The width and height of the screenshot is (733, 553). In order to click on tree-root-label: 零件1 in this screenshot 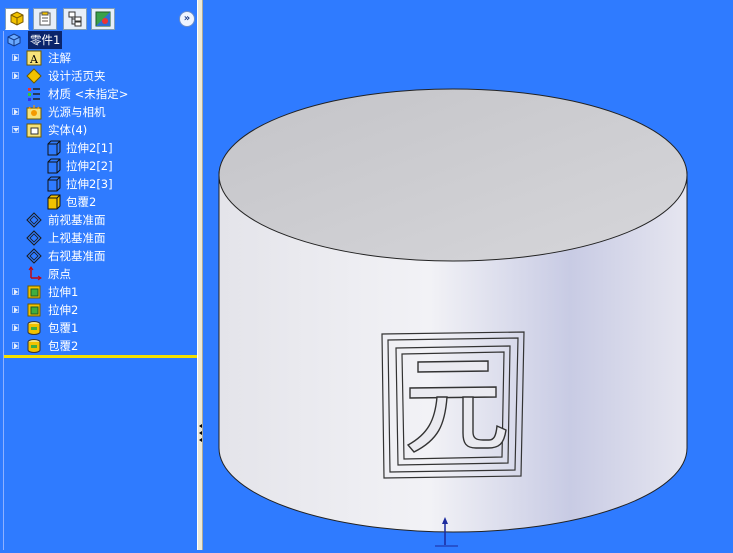, I will do `click(45, 40)`.